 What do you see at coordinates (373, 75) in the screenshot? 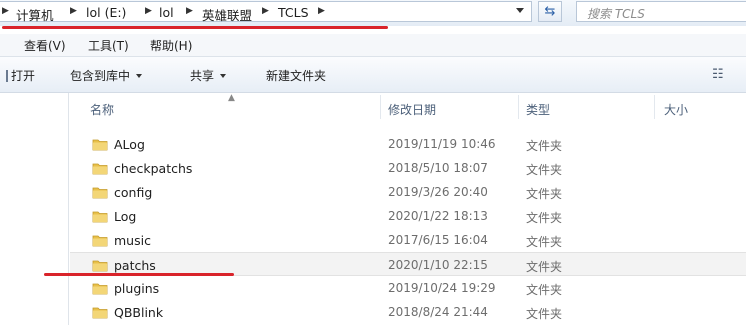
I see `command-toolbar: 打开 包含到库中 共享 新建文件夹 ☷` at bounding box center [373, 75].